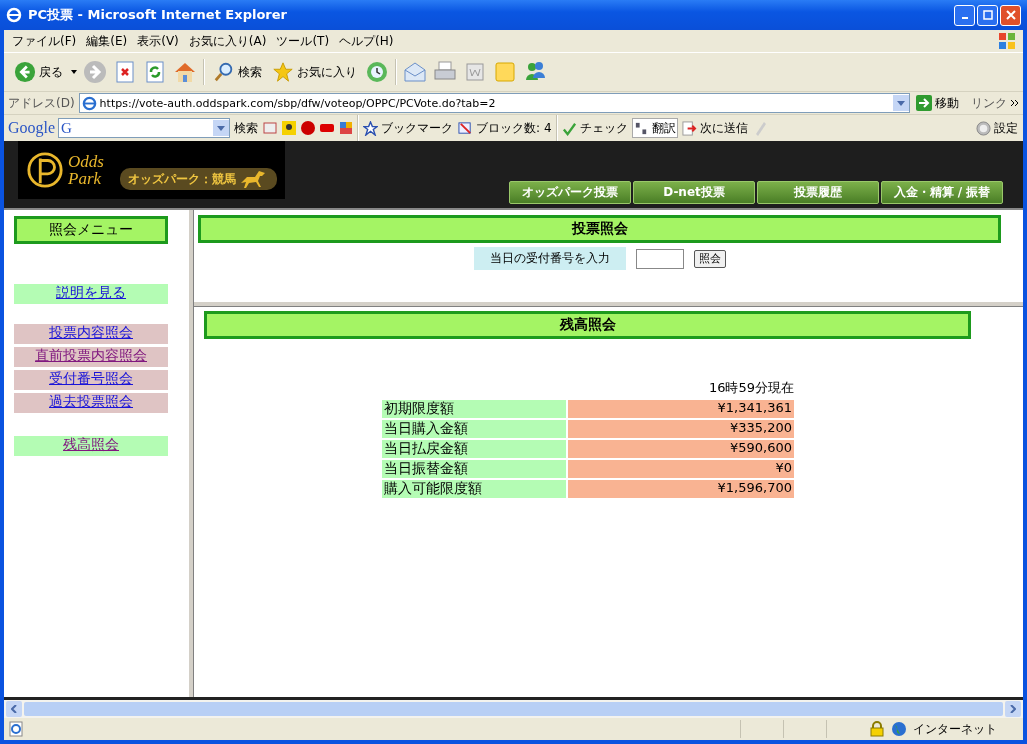 This screenshot has width=1027, height=744. I want to click on refresh-icon, so click(155, 72).